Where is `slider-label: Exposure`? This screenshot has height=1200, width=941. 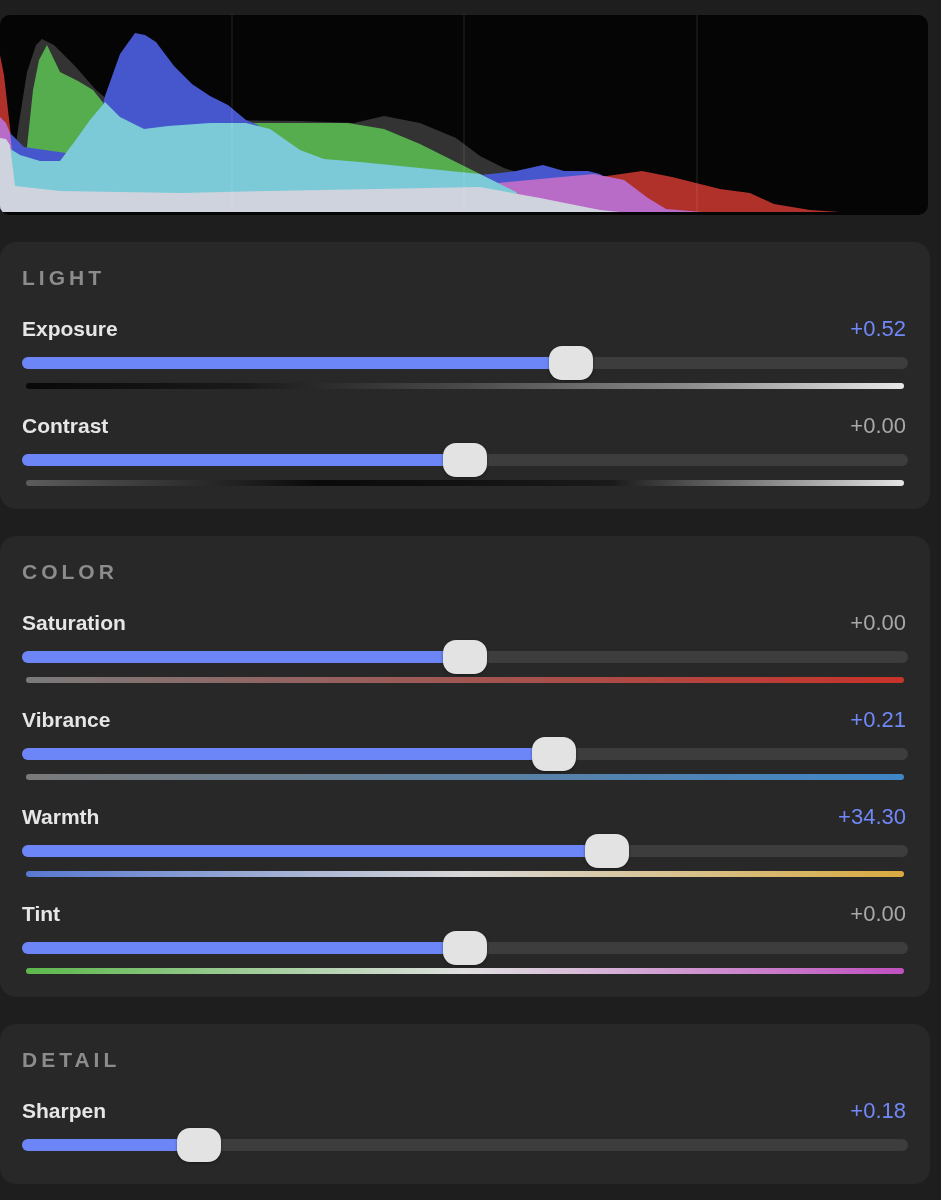 slider-label: Exposure is located at coordinates (70, 329).